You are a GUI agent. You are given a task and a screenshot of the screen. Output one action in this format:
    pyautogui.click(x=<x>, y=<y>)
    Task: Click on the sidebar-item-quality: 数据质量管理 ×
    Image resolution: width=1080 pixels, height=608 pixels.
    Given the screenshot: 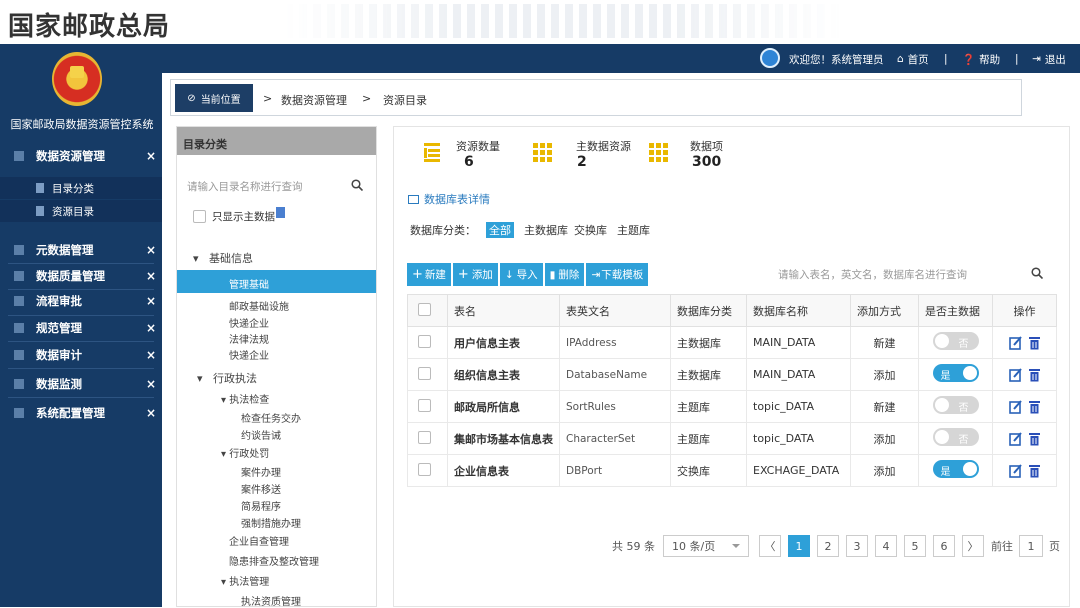 What is the action you would take?
    pyautogui.click(x=81, y=276)
    